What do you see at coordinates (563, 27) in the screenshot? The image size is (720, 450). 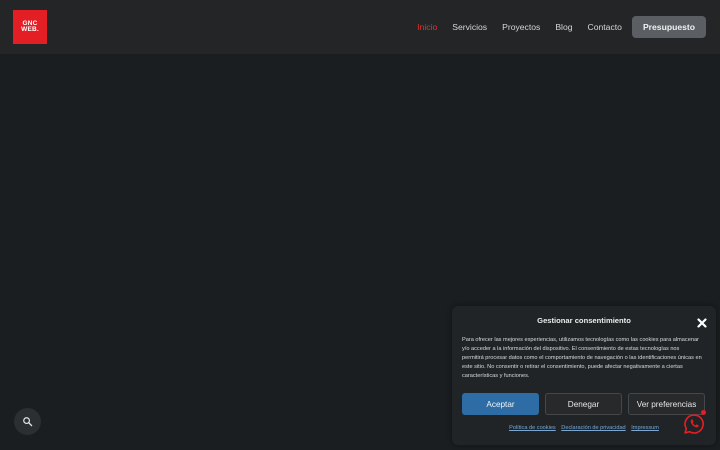 I see `nav-item-blog: Blog` at bounding box center [563, 27].